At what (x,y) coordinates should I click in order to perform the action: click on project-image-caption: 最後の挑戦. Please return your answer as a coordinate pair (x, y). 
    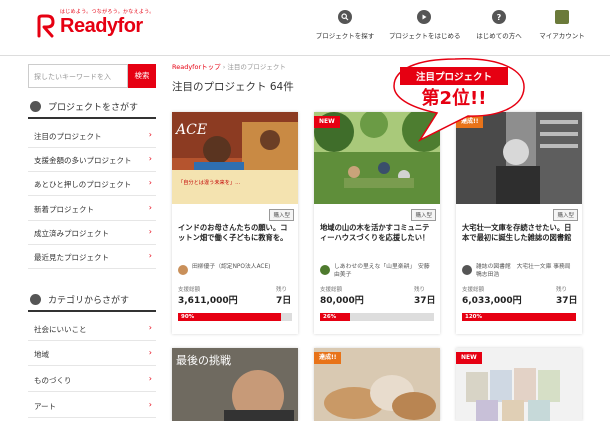
    Looking at the image, I should click on (203, 360).